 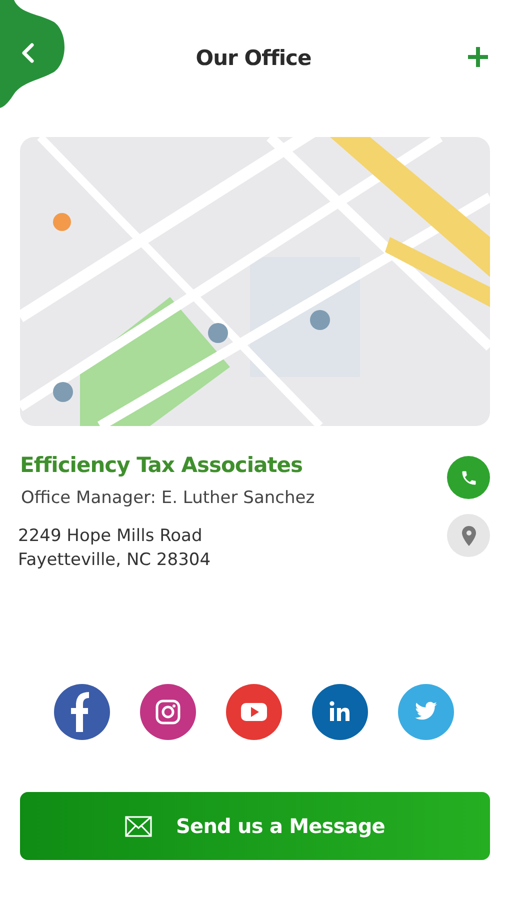 I want to click on office-name: Efficiency Tax Associates, so click(x=162, y=465).